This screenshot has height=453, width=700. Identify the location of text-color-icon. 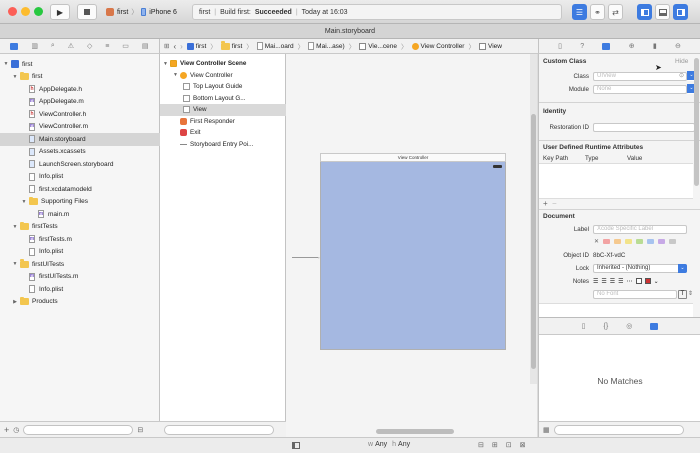
(638, 281).